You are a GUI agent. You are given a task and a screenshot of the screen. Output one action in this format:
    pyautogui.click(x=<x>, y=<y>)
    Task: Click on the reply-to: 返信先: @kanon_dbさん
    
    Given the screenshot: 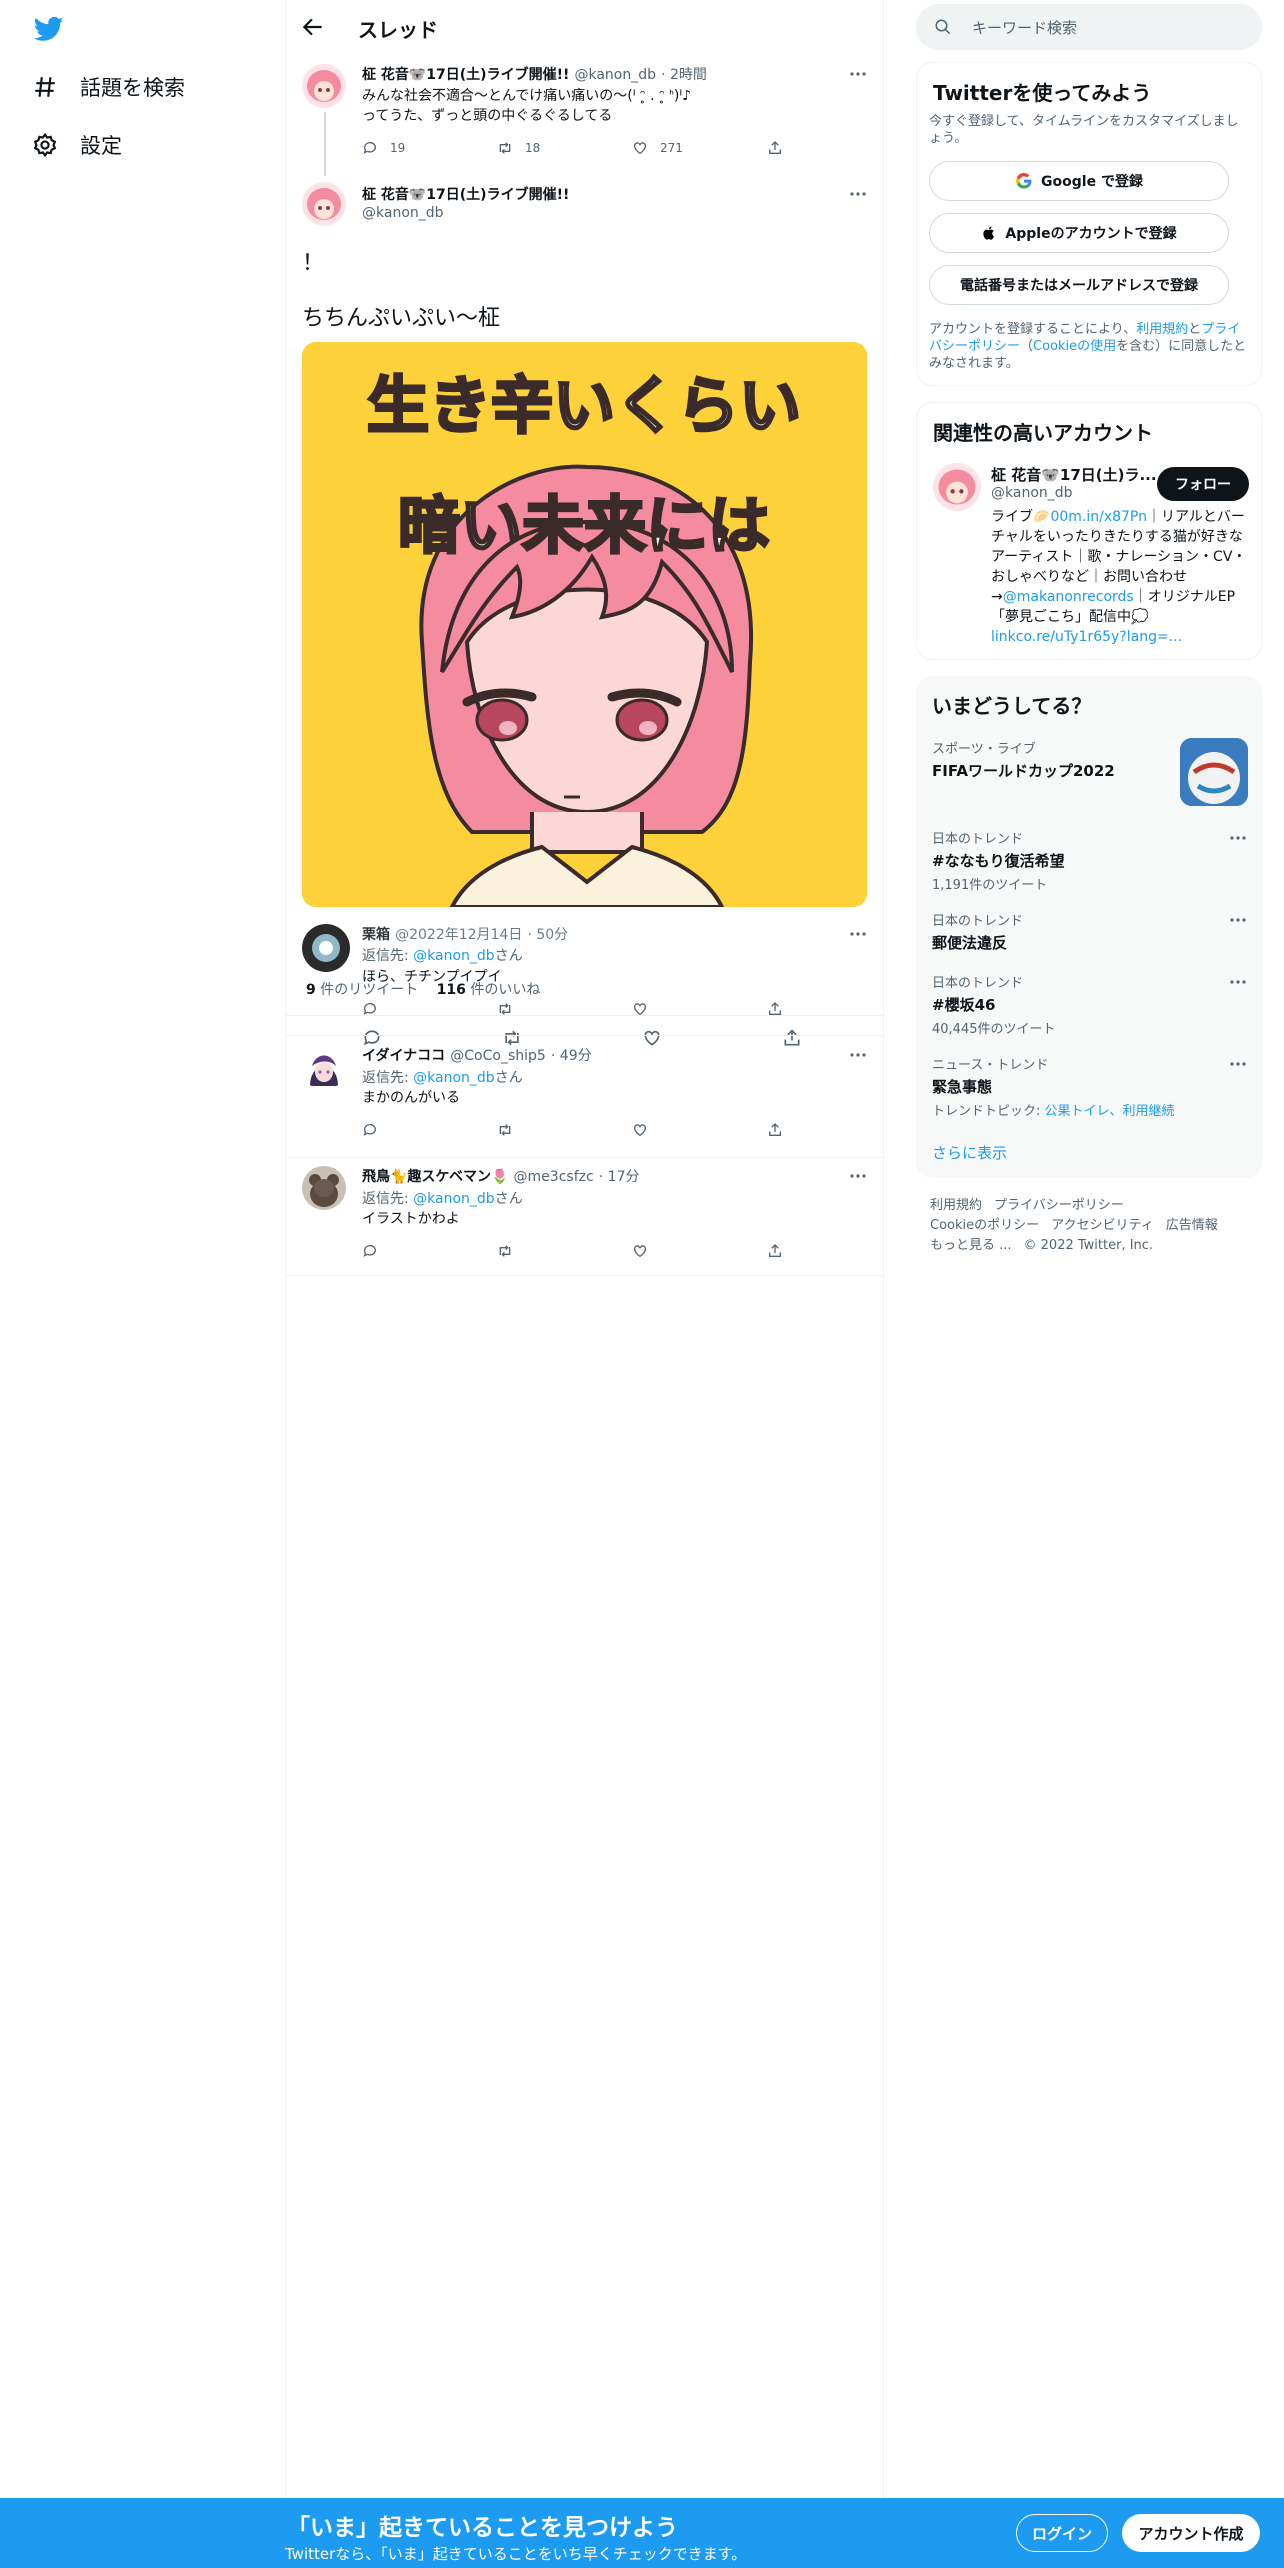 What is the action you would take?
    pyautogui.click(x=442, y=1077)
    